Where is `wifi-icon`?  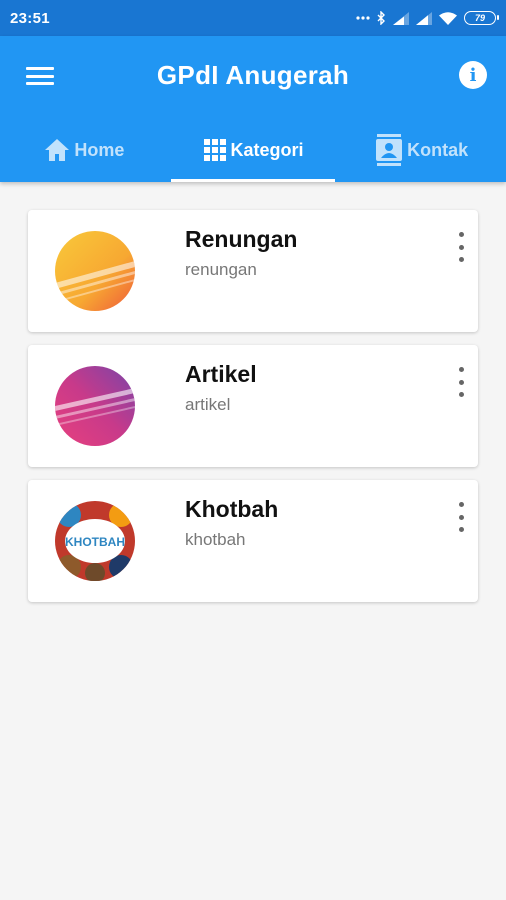
wifi-icon is located at coordinates (448, 18).